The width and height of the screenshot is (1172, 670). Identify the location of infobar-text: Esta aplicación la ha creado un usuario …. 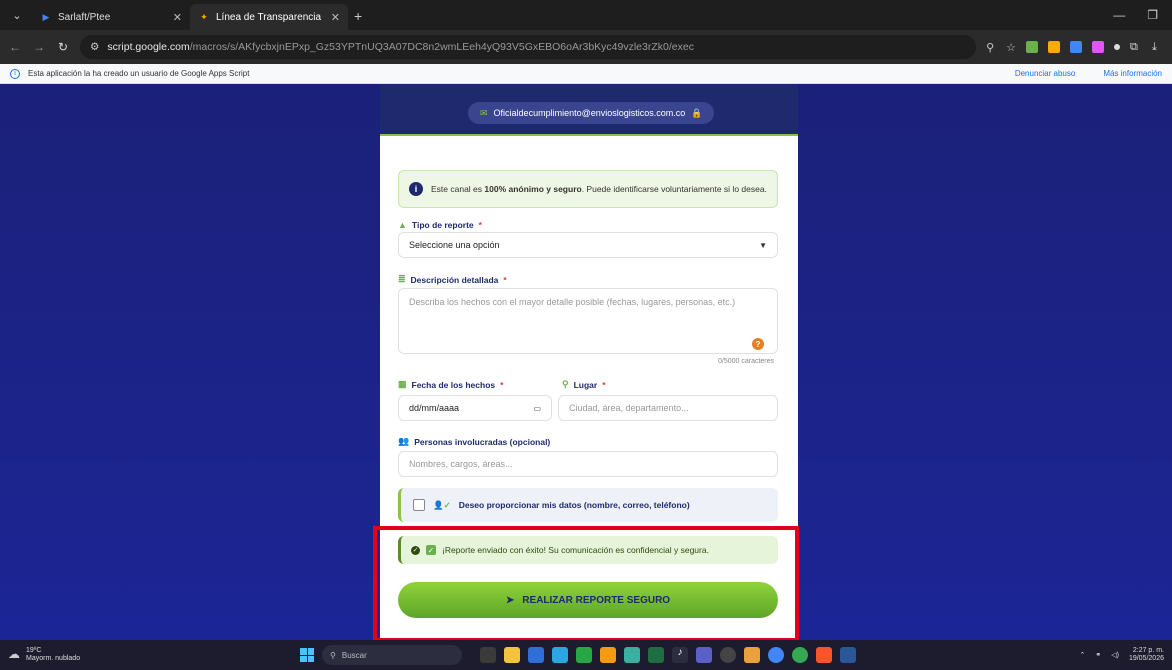
(139, 73).